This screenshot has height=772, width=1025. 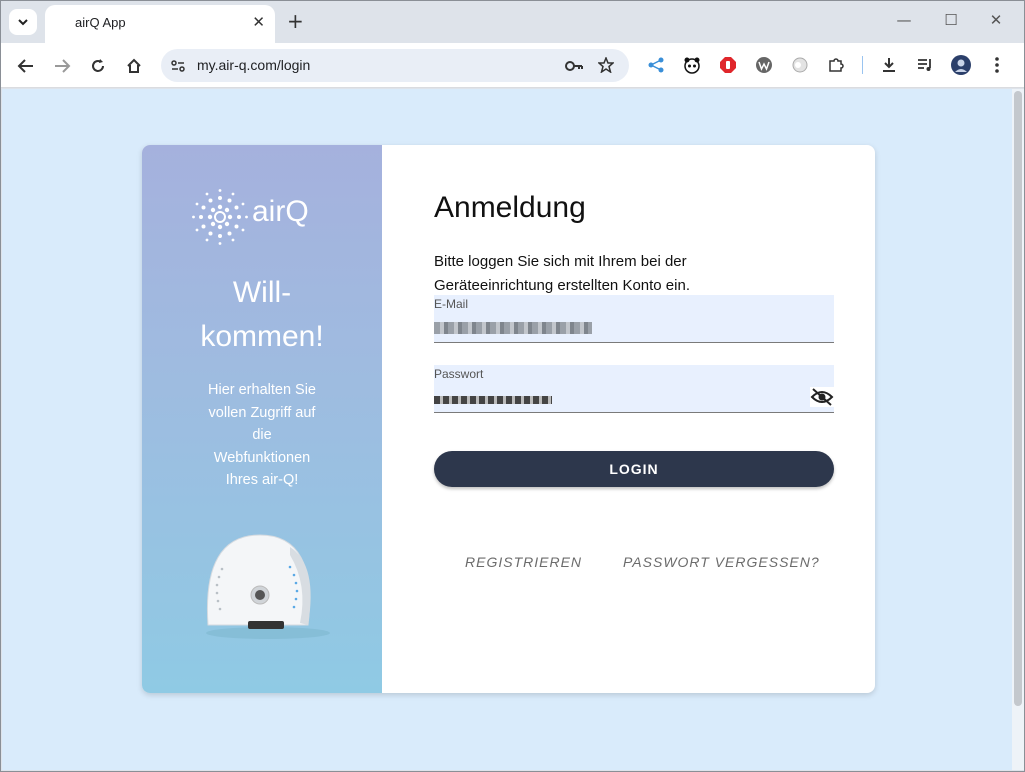 What do you see at coordinates (996, 20) in the screenshot?
I see `close-window-icon: ✕` at bounding box center [996, 20].